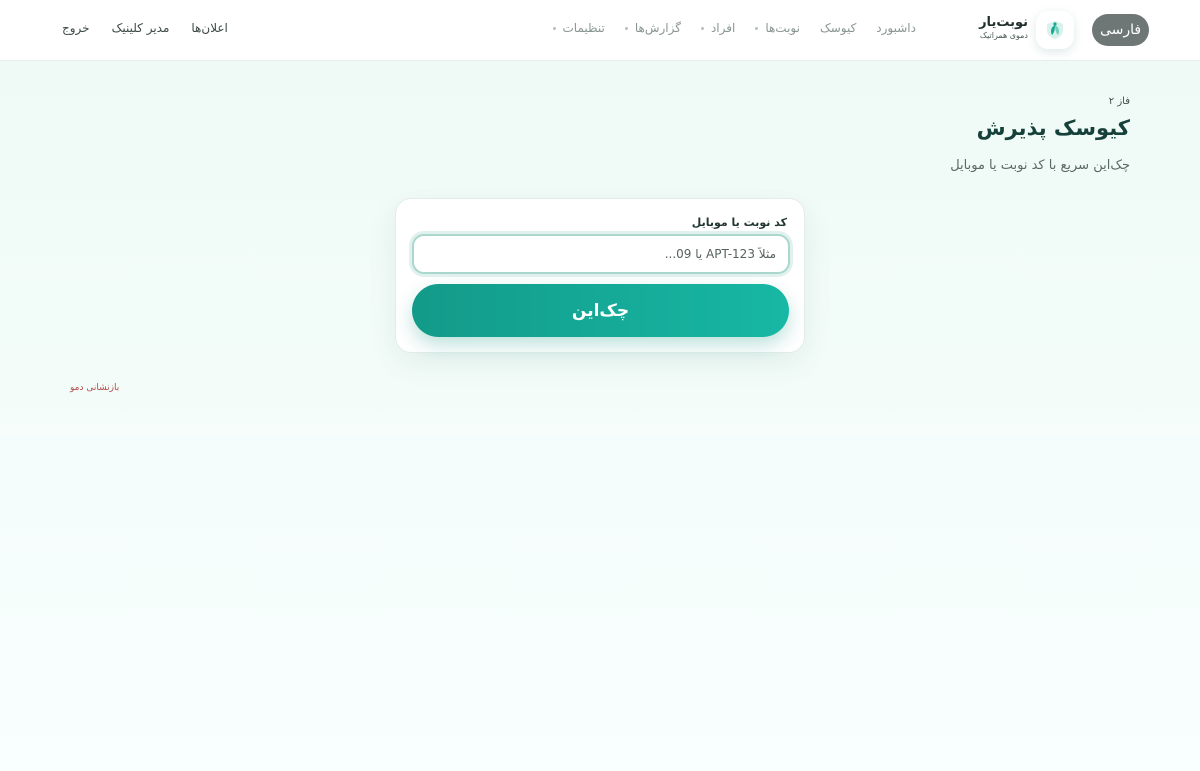  I want to click on leaf-shield-icon, so click(1055, 30).